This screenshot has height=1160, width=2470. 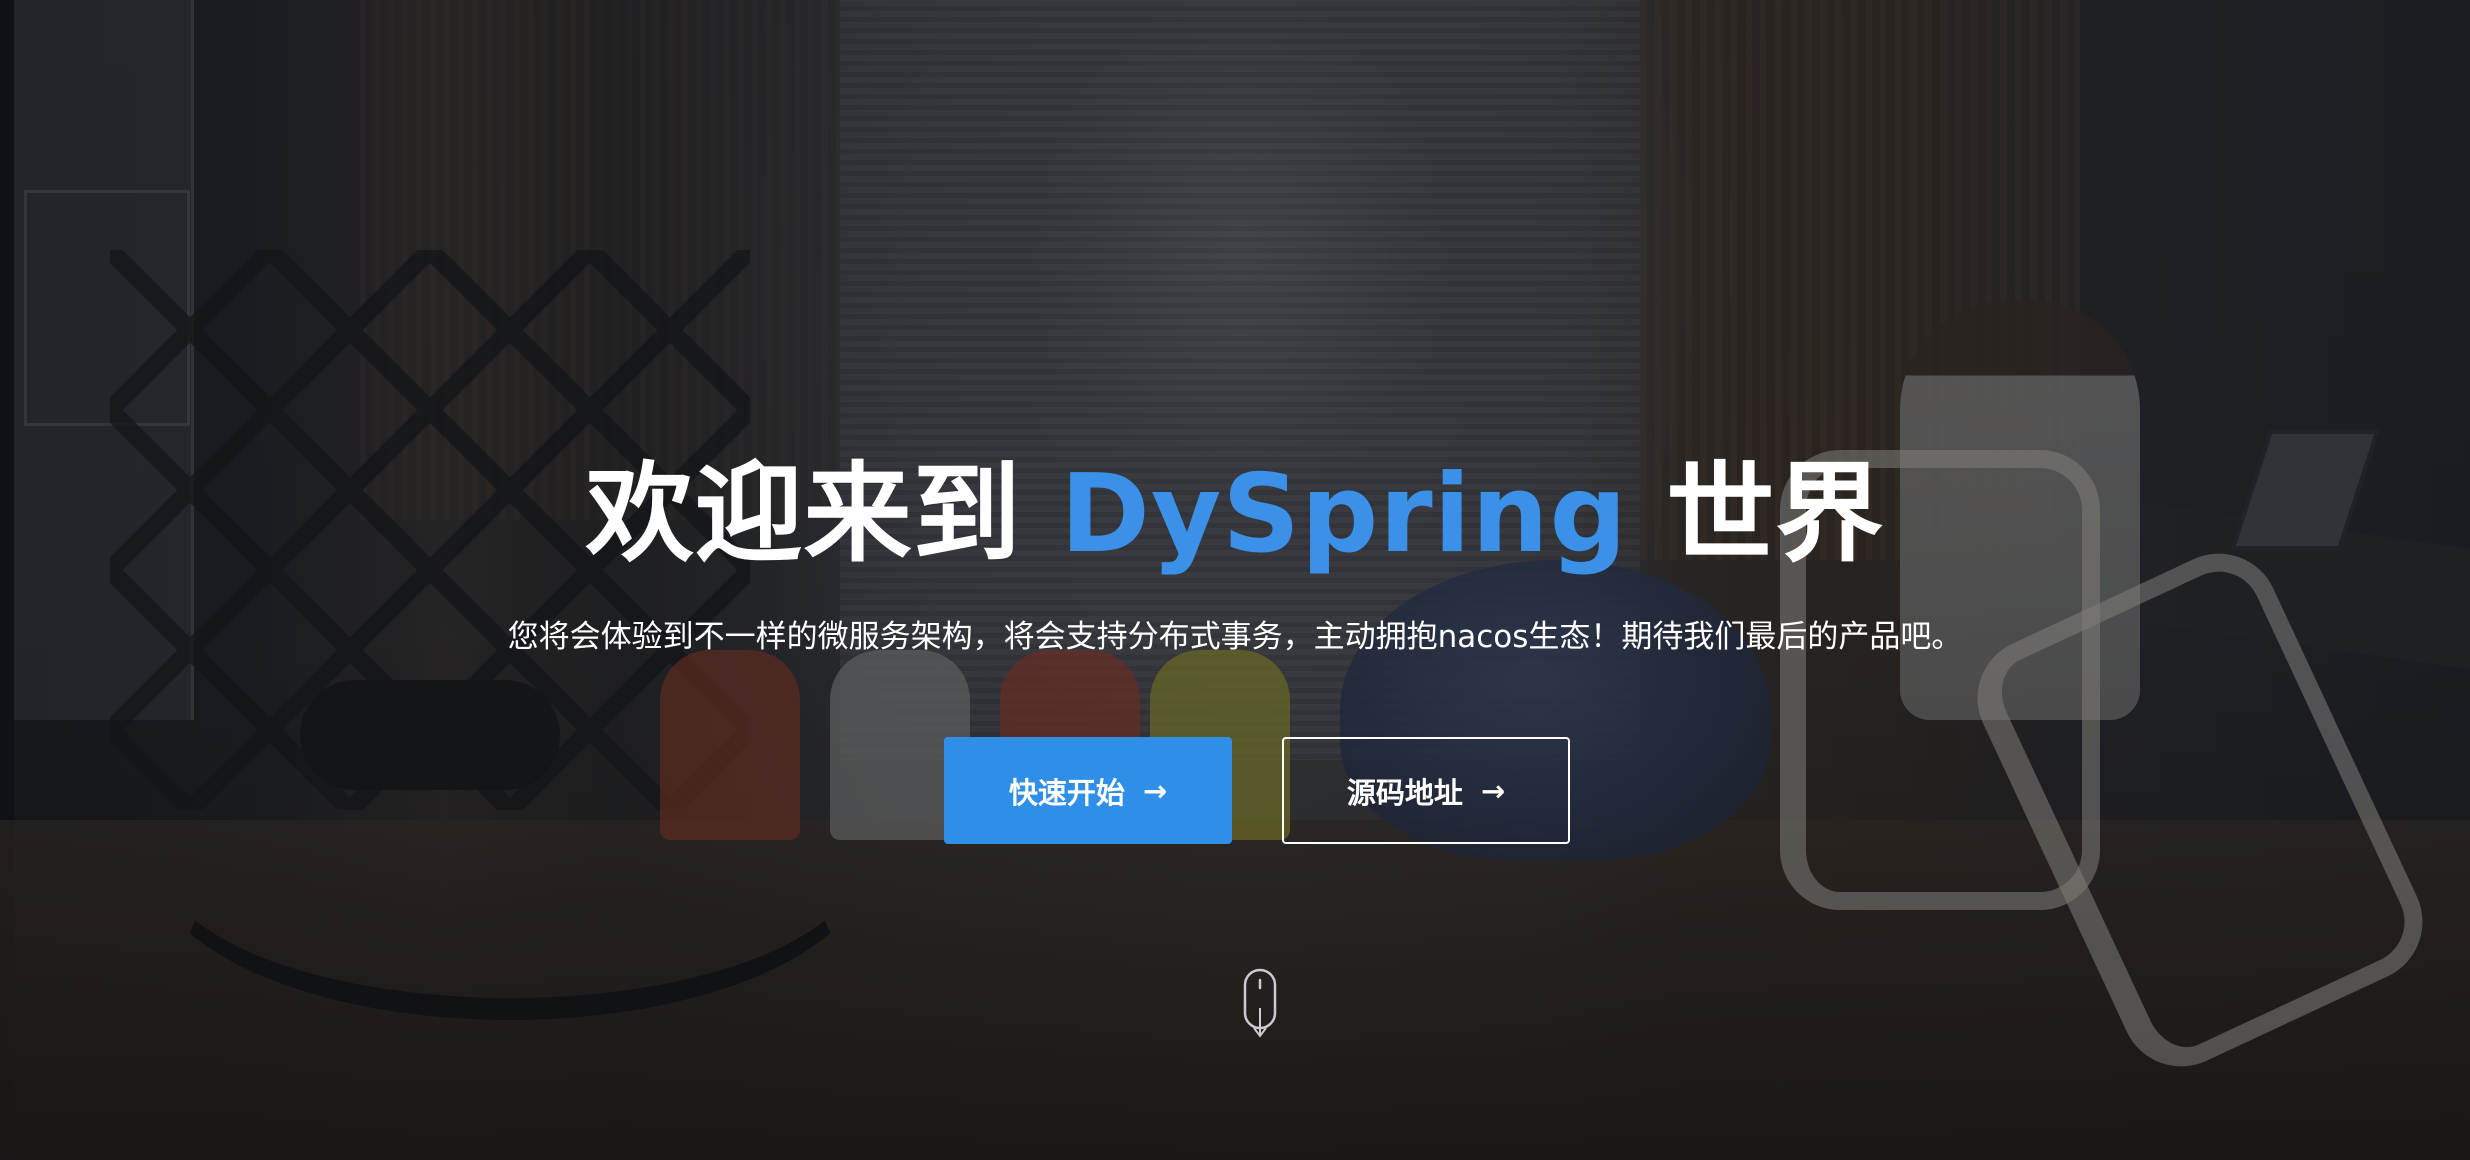 I want to click on hero-title: 欢迎来到 DySpring 世界, so click(x=1235, y=515).